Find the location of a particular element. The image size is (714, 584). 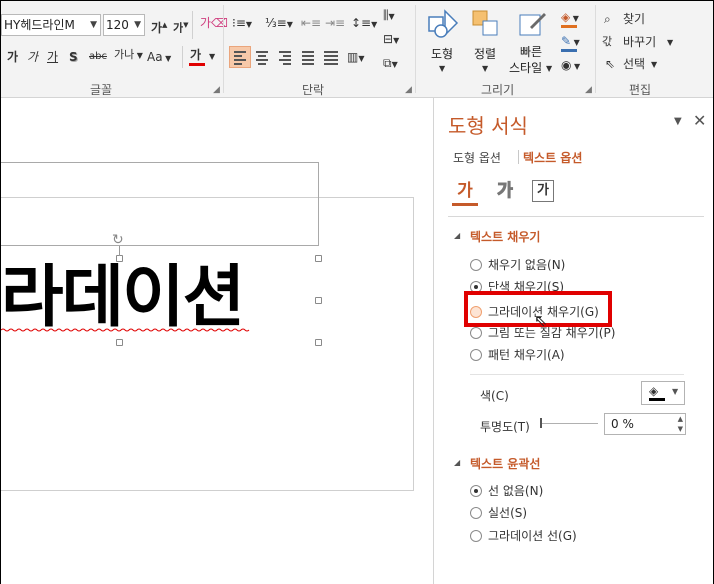

shapes-gallery-icon is located at coordinates (444, 24).